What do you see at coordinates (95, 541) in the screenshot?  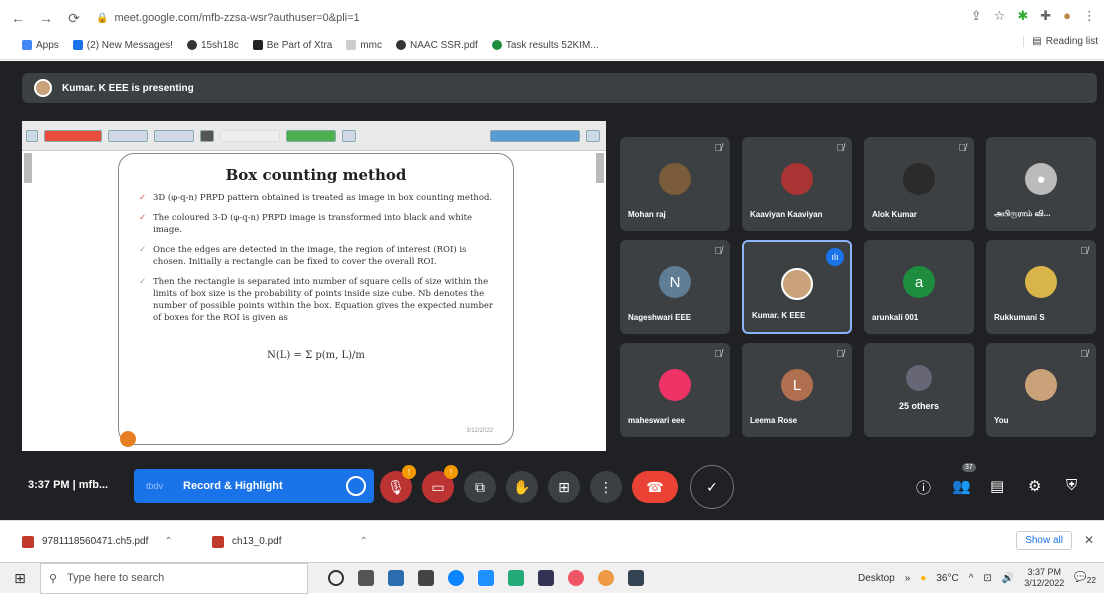 I see `download-item: 9781118560471.ch5.pdf ⌃` at bounding box center [95, 541].